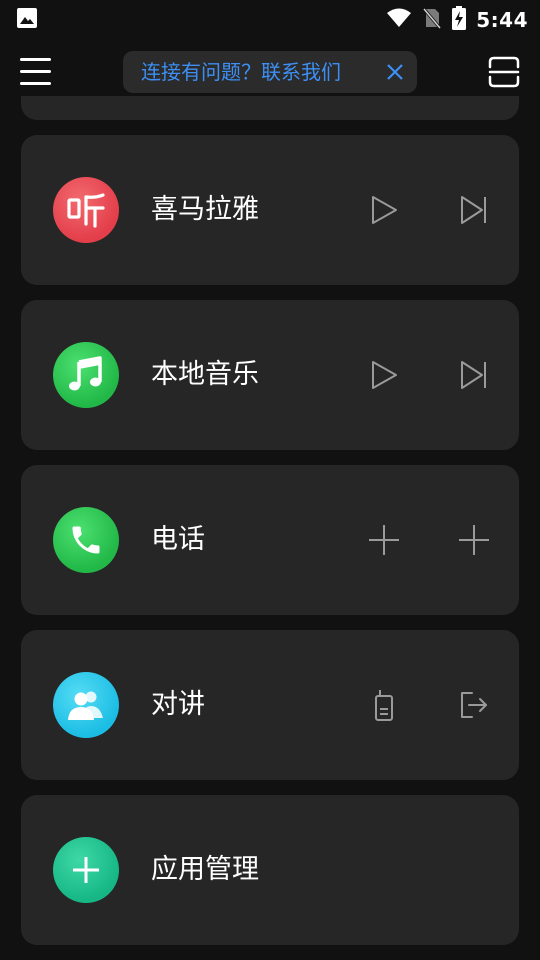 This screenshot has height=960, width=540. I want to click on app-name: 喜马拉雅, so click(205, 209).